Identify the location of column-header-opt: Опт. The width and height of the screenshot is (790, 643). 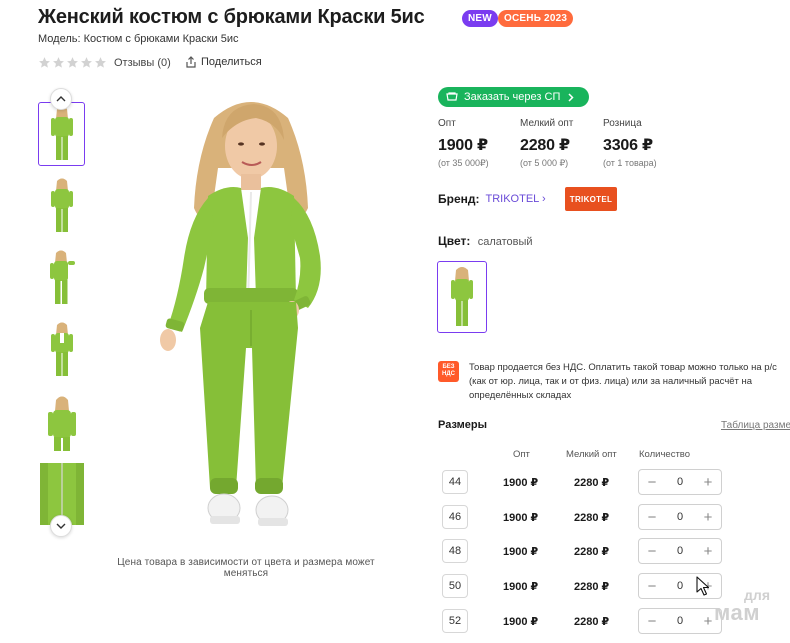
(521, 454).